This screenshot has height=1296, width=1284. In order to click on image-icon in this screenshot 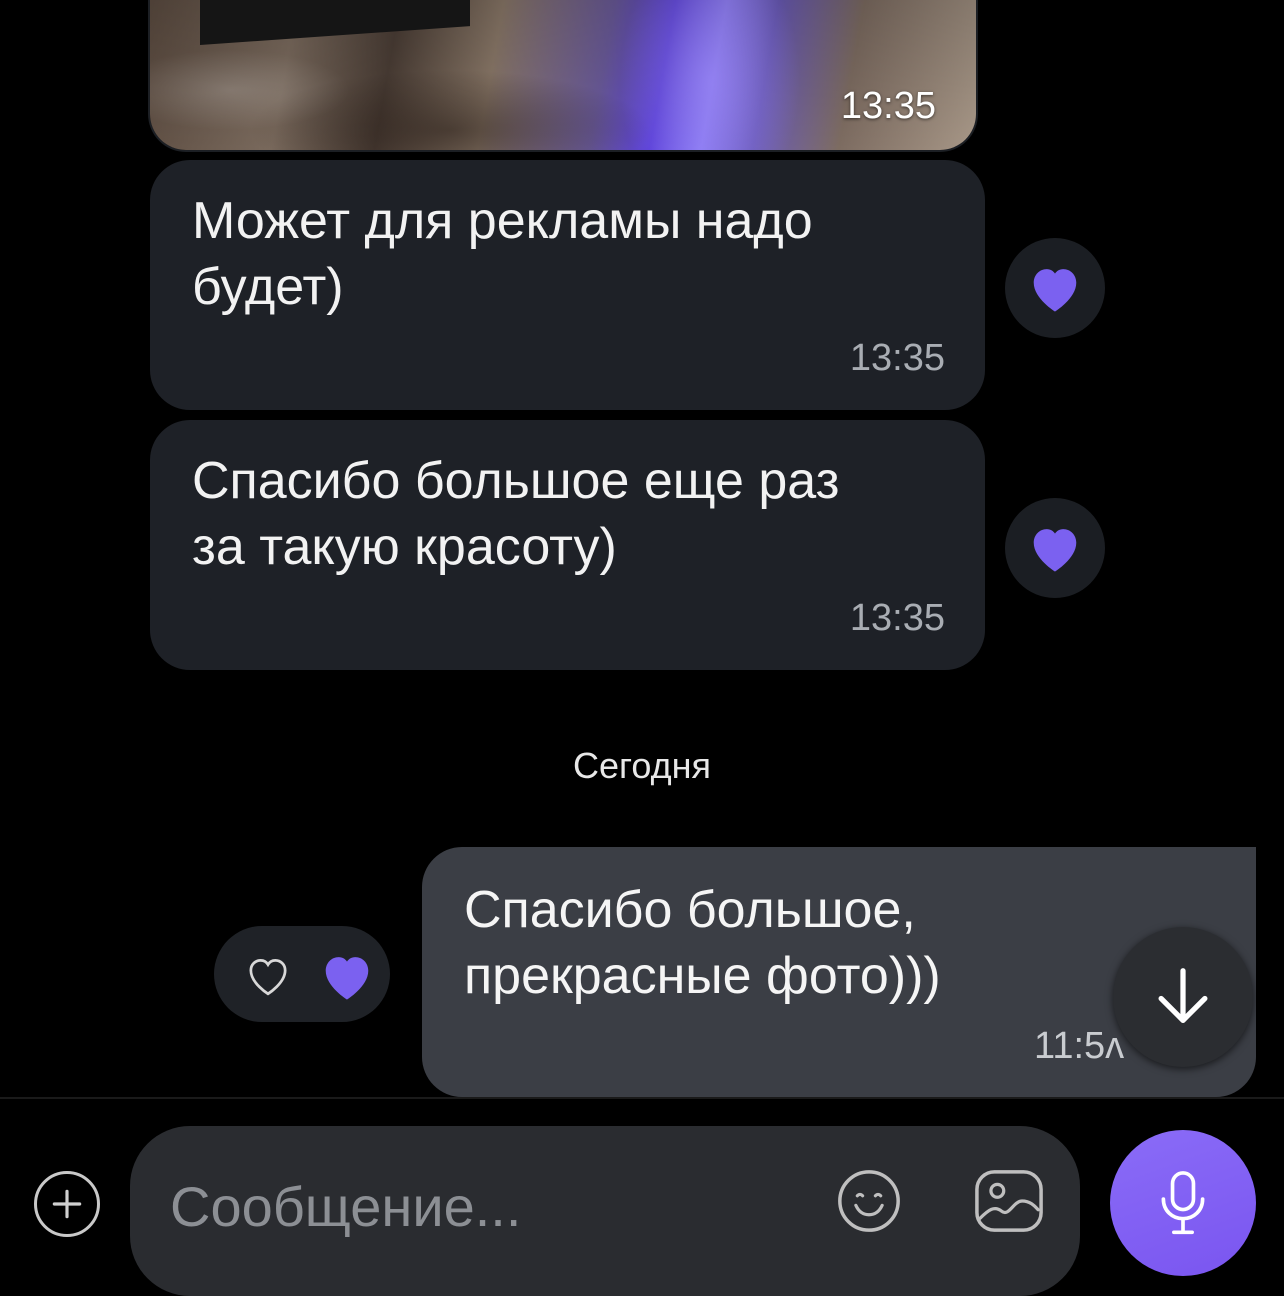, I will do `click(1009, 1201)`.